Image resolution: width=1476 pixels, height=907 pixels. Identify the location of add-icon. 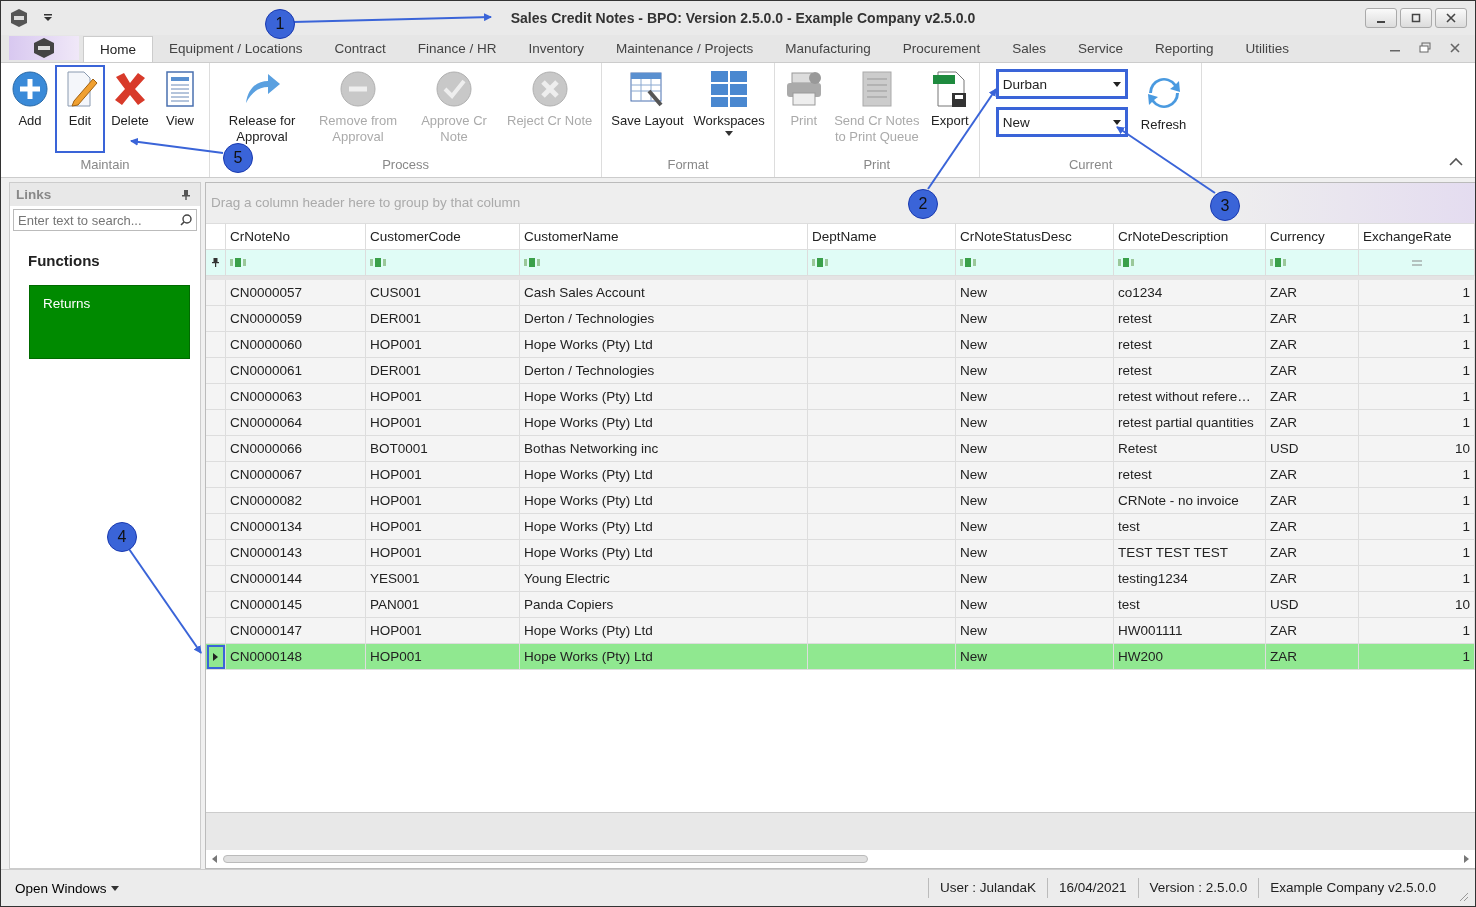
(30, 89).